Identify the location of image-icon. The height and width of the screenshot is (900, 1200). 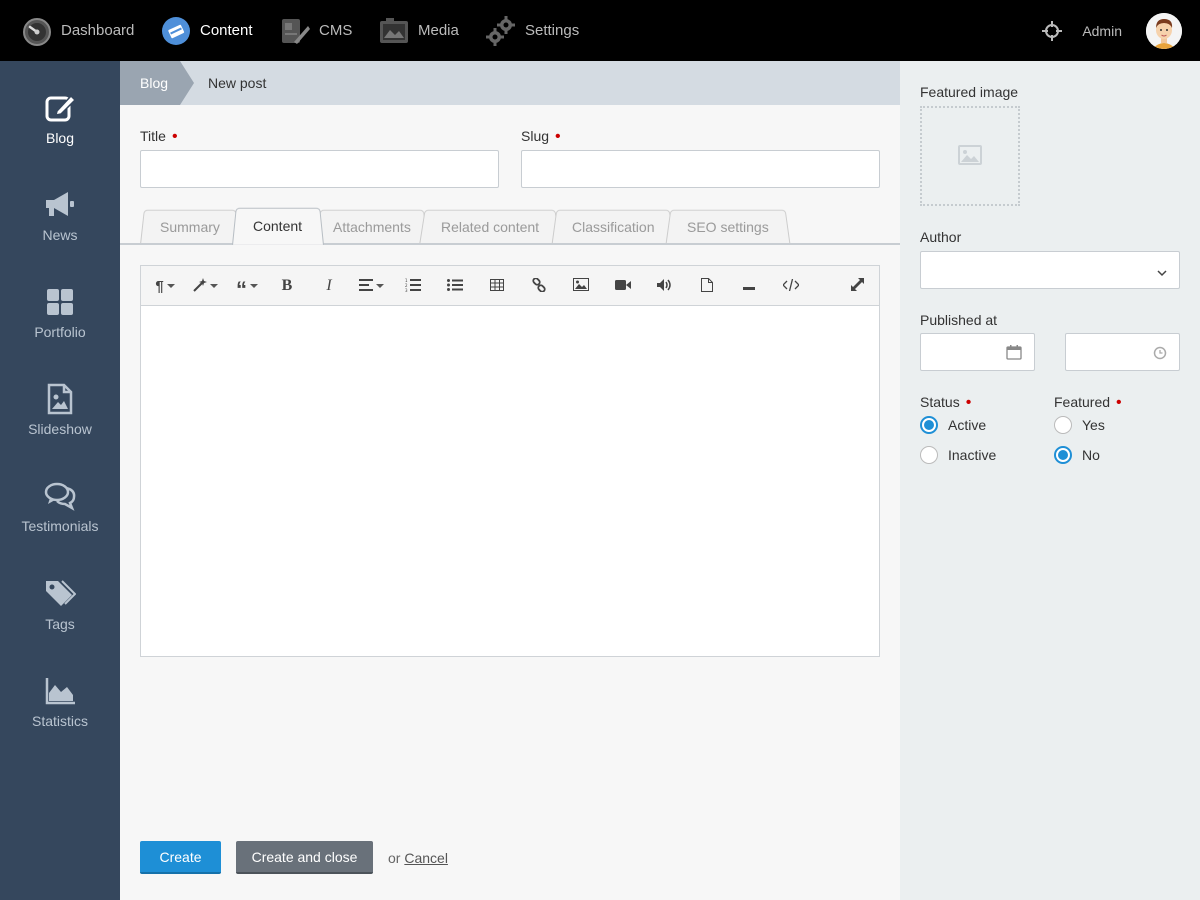
(581, 286).